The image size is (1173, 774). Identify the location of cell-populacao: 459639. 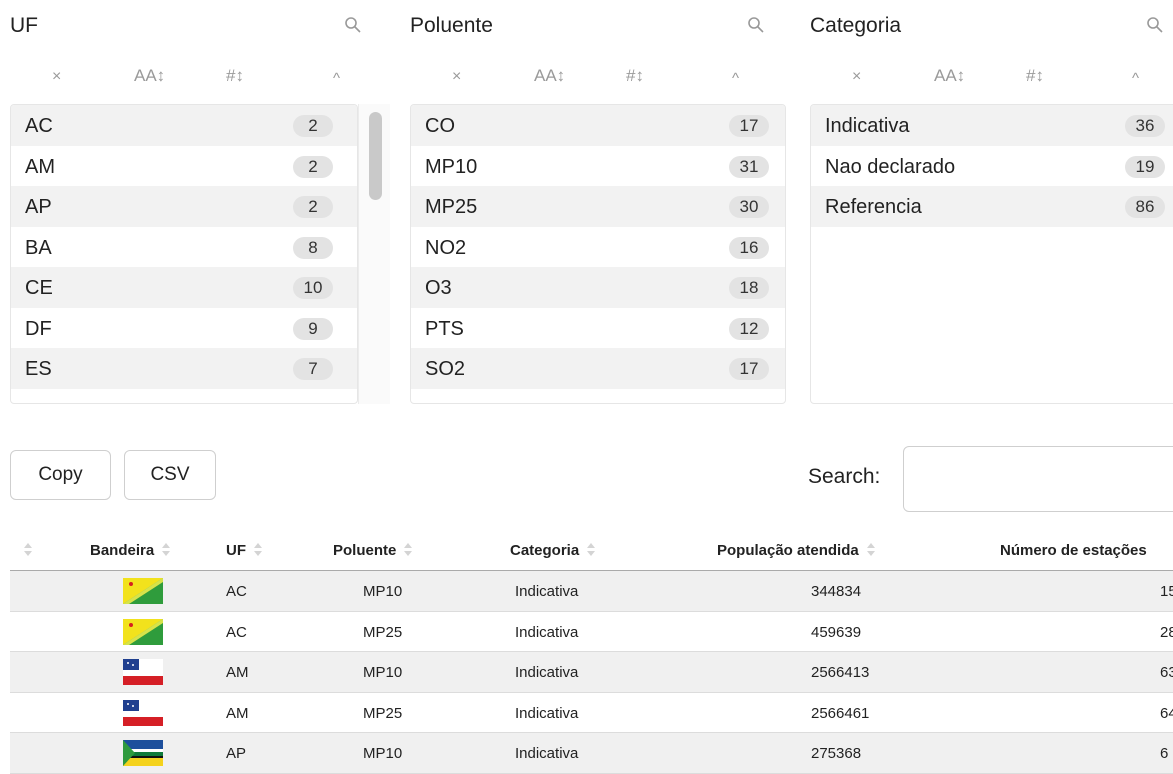
(836, 632).